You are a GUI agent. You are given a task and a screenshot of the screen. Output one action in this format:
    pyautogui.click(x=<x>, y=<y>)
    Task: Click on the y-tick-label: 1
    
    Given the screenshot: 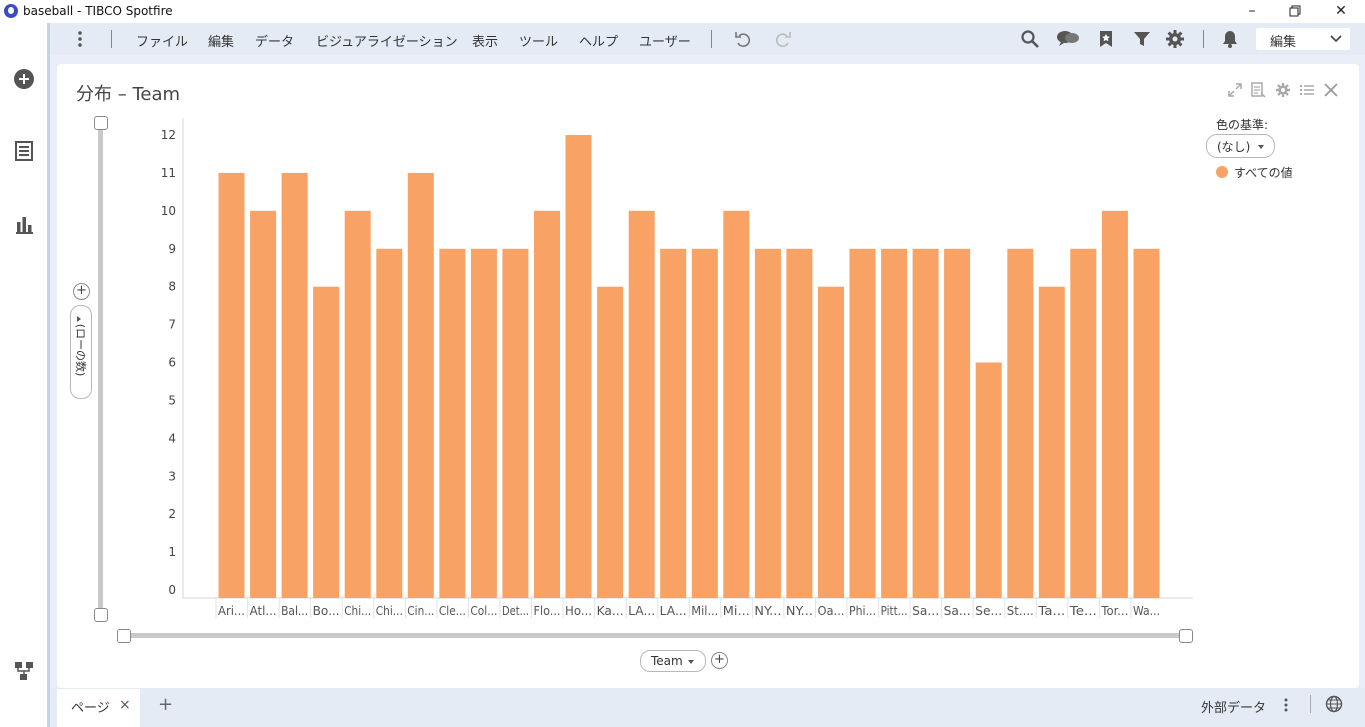 What is the action you would take?
    pyautogui.click(x=172, y=552)
    